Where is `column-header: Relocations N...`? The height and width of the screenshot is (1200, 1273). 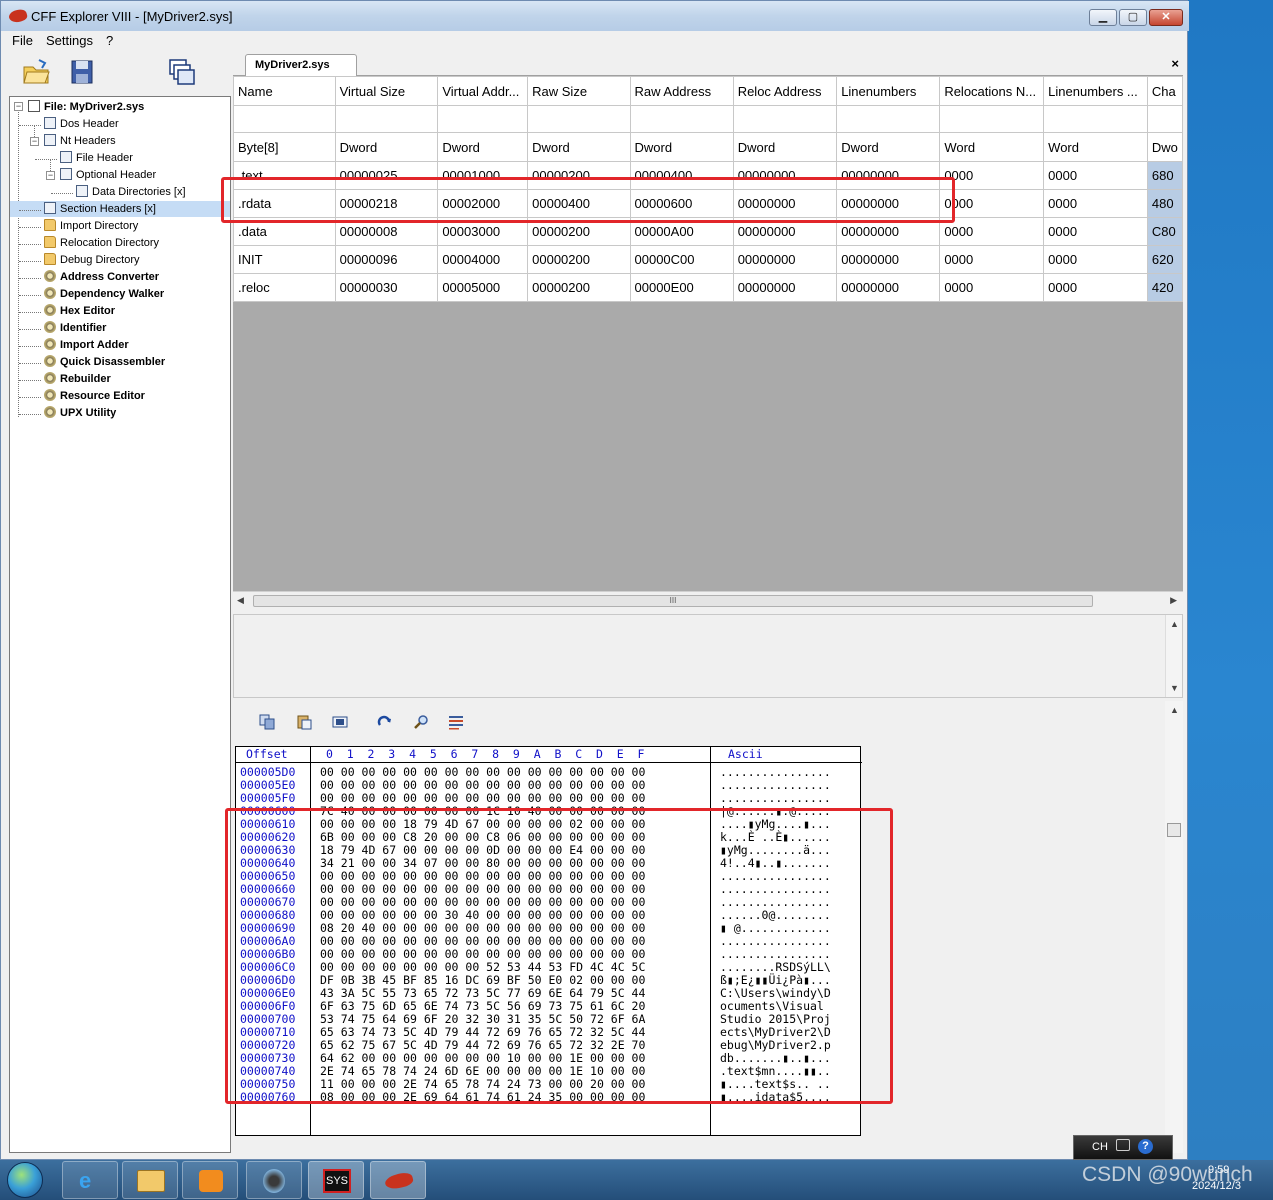
column-header: Relocations N... is located at coordinates (992, 91).